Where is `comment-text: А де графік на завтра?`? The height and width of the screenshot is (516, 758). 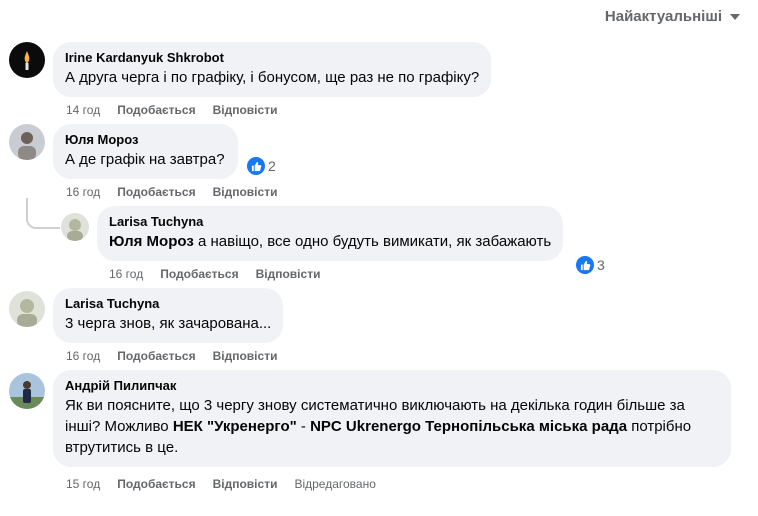 comment-text: А де графік на завтра? is located at coordinates (145, 159).